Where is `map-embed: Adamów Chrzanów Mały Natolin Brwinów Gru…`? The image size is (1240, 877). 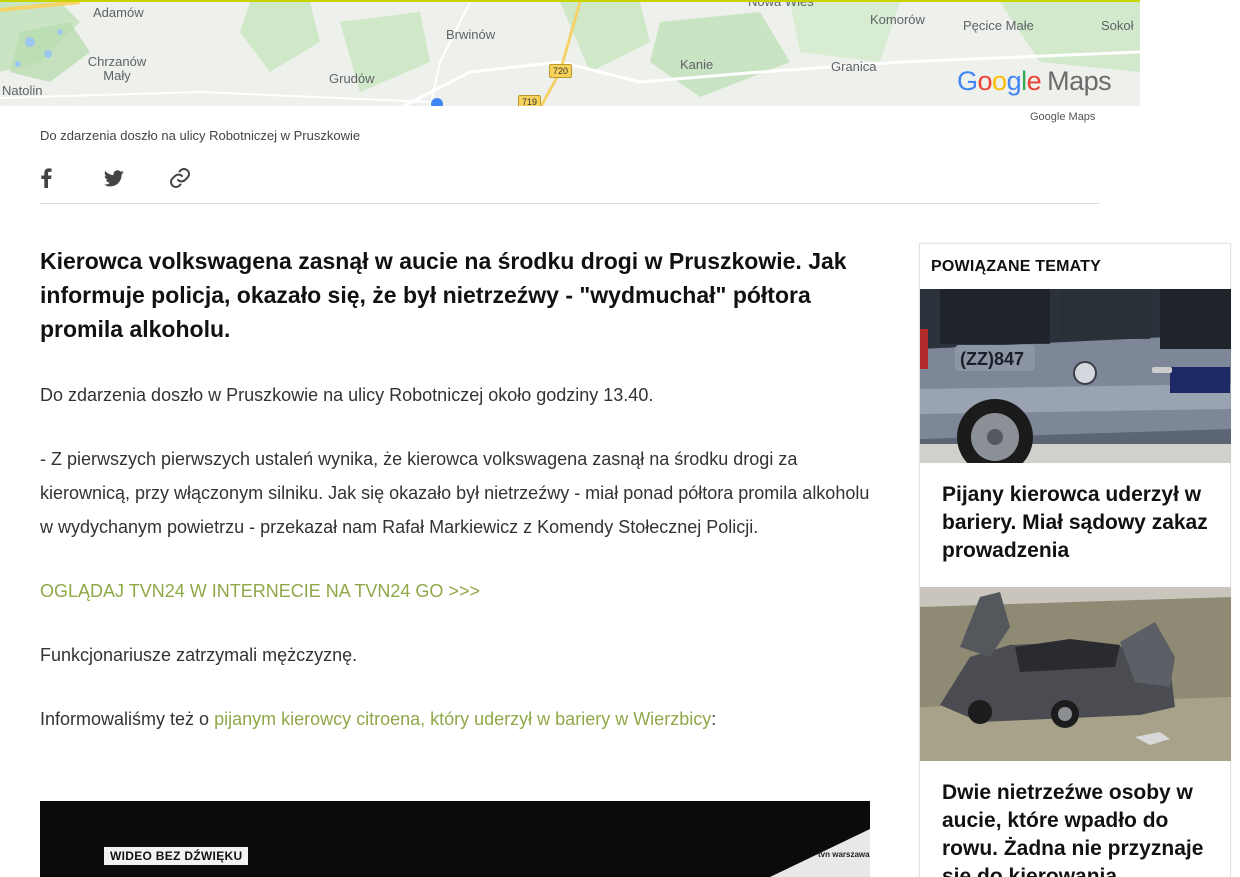
map-embed: Adamów Chrzanów Mały Natolin Brwinów Gru… is located at coordinates (570, 53).